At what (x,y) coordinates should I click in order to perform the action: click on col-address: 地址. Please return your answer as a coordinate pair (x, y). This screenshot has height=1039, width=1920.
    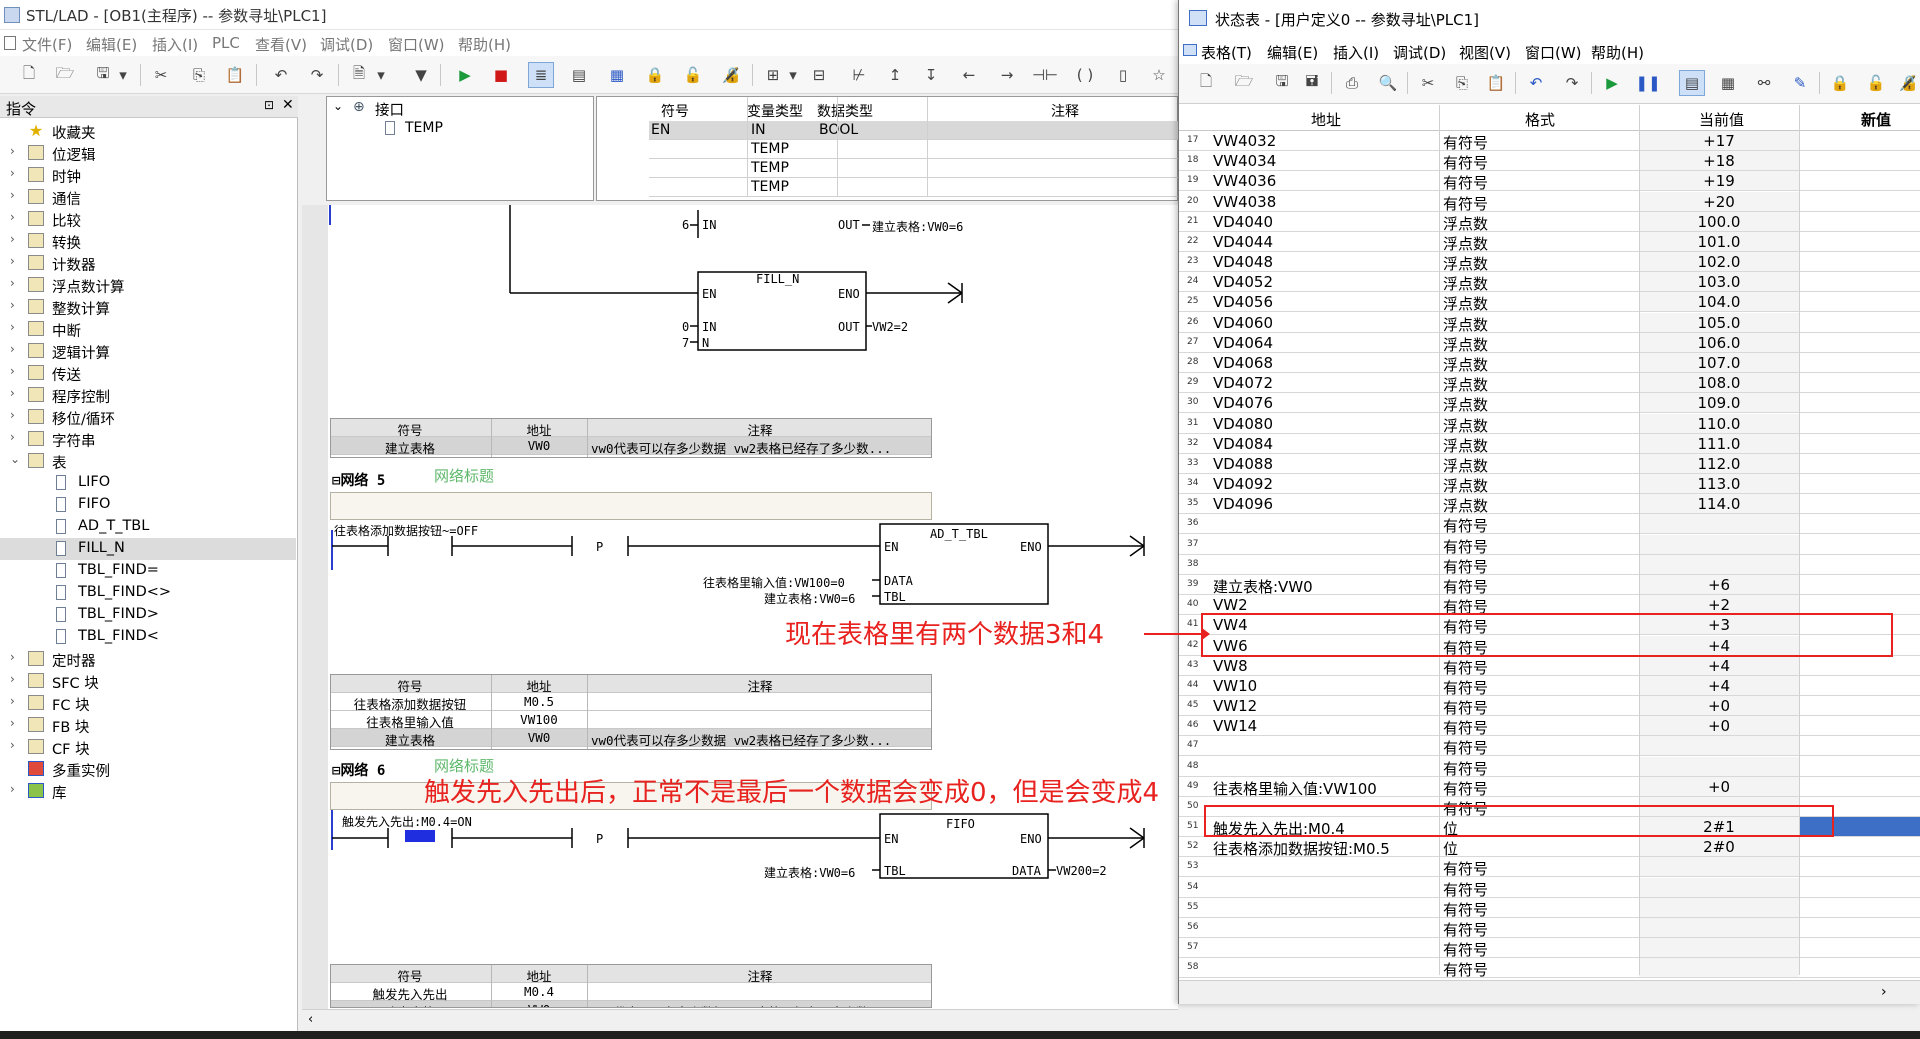
    Looking at the image, I should click on (1326, 119).